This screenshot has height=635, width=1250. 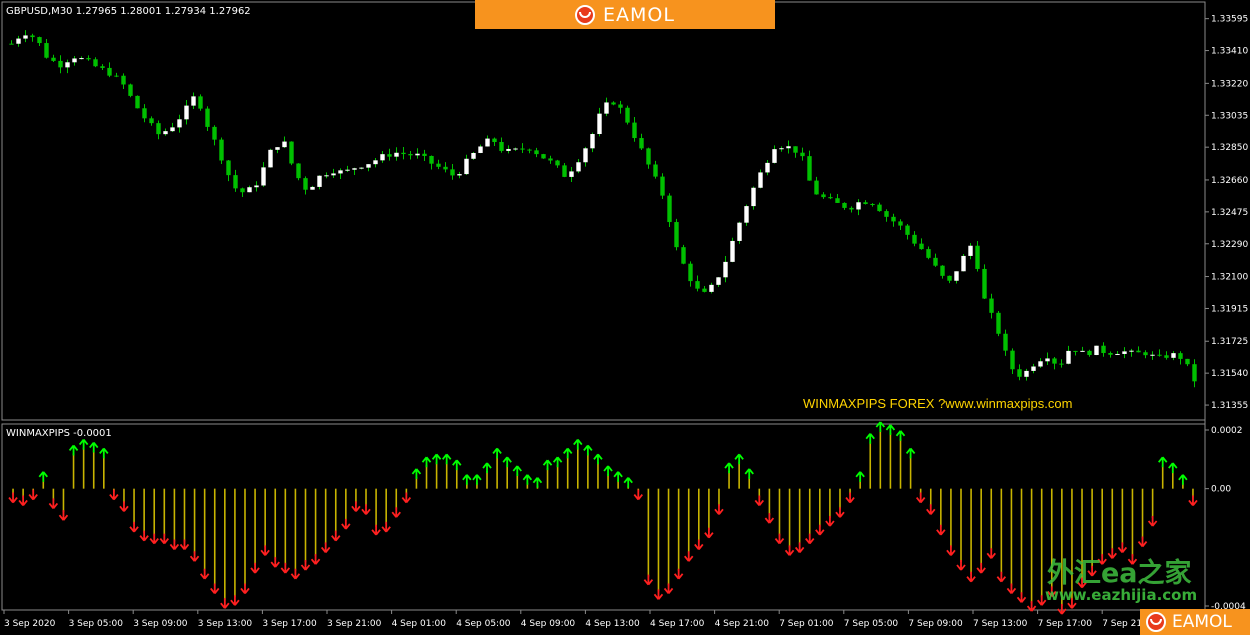 I want to click on footer-logo-icon, so click(x=1156, y=622).